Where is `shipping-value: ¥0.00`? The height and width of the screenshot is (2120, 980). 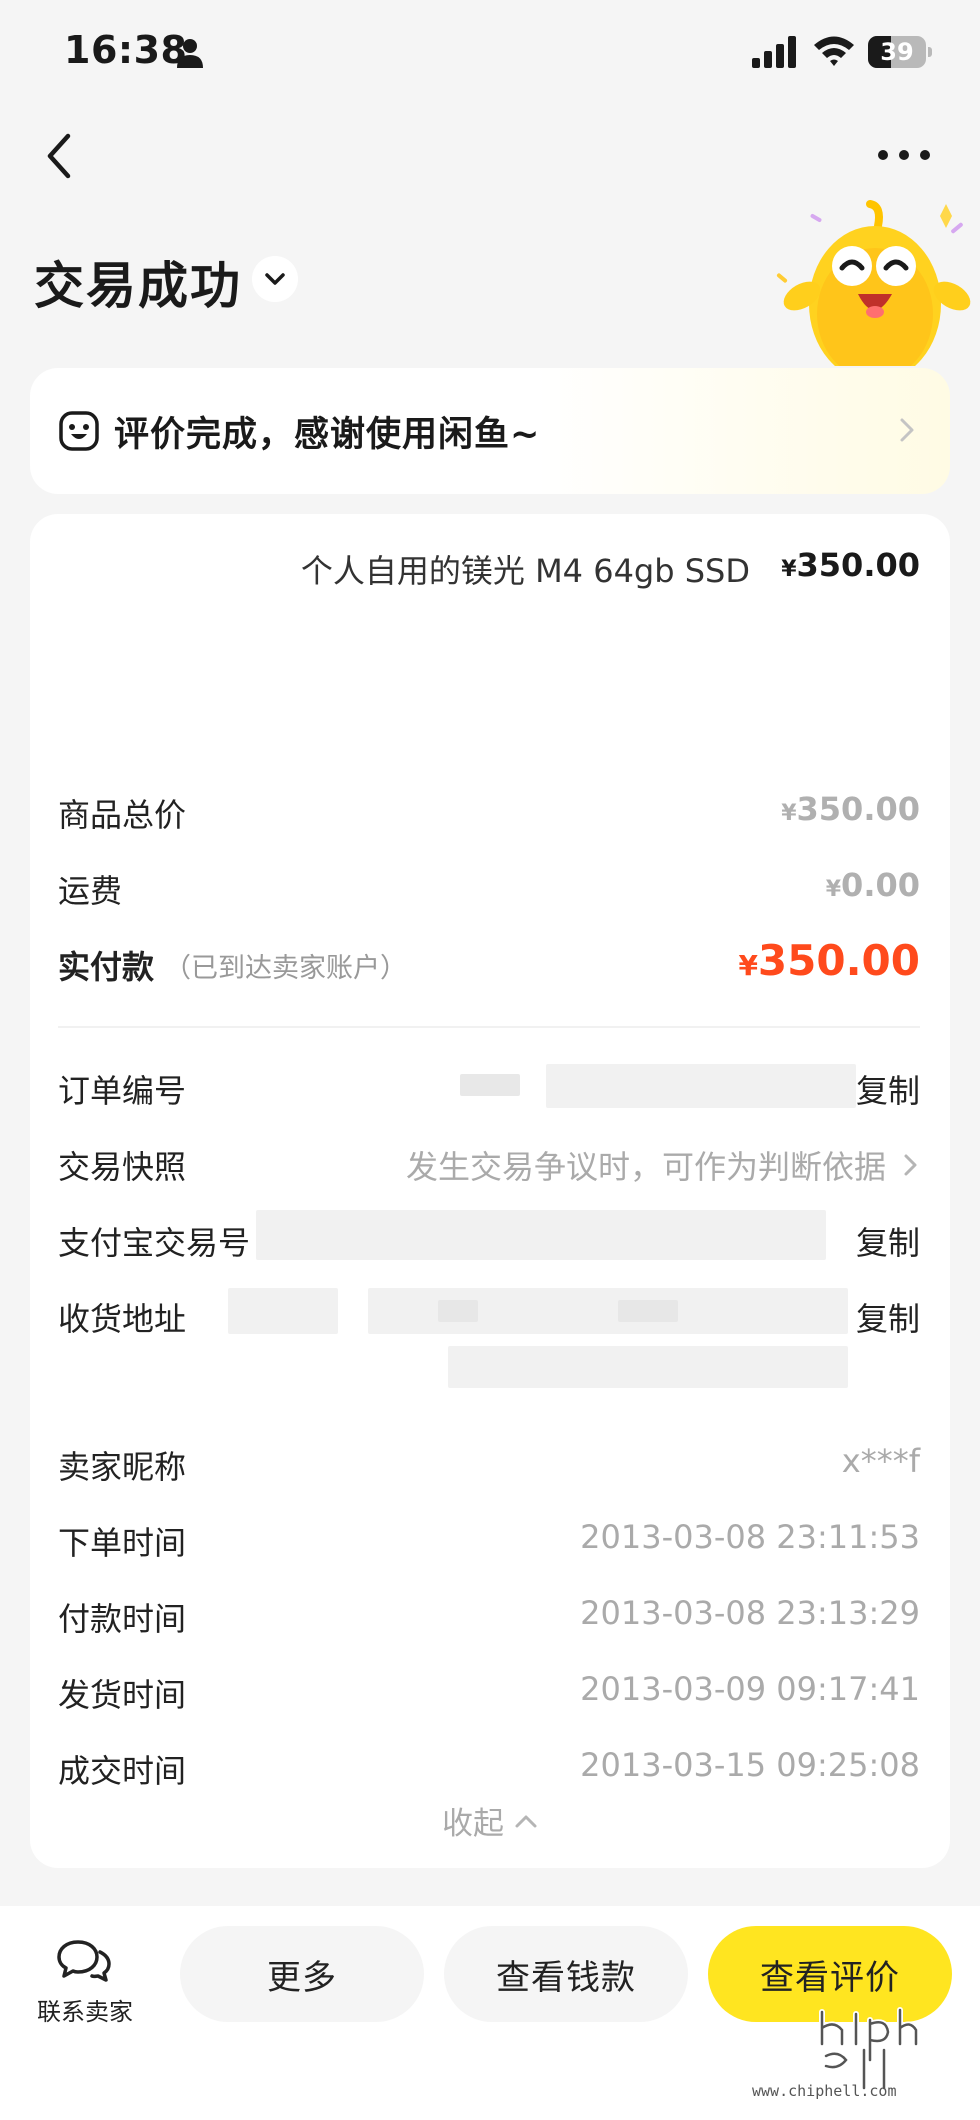 shipping-value: ¥0.00 is located at coordinates (873, 885).